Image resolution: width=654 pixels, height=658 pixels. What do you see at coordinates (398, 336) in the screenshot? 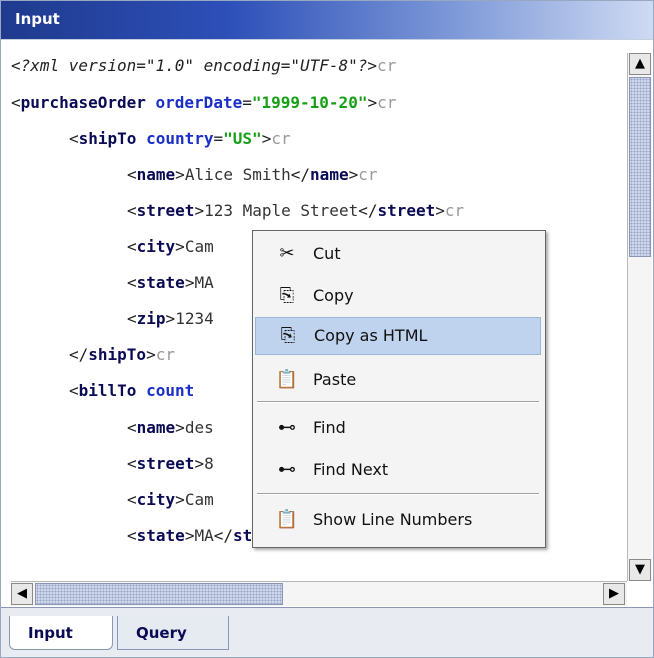
I see `menu-item-copy-as-html: ⎘ Copy as HTML` at bounding box center [398, 336].